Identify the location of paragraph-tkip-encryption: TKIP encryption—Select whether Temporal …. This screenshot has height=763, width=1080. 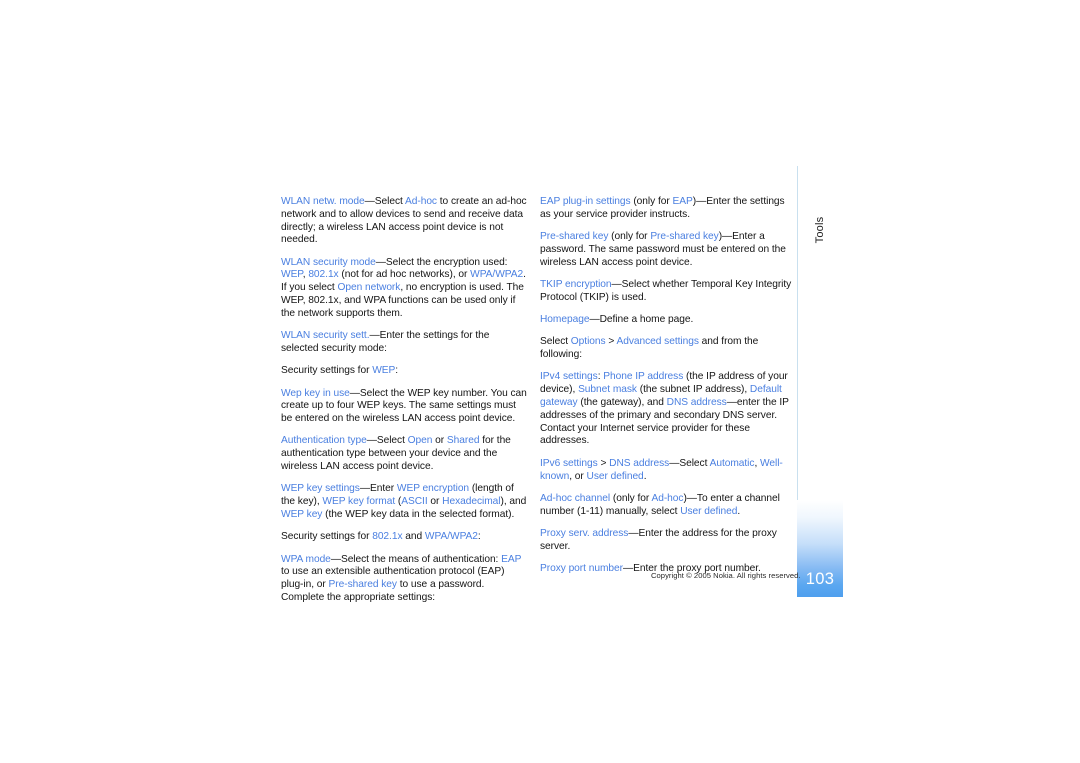
(666, 292).